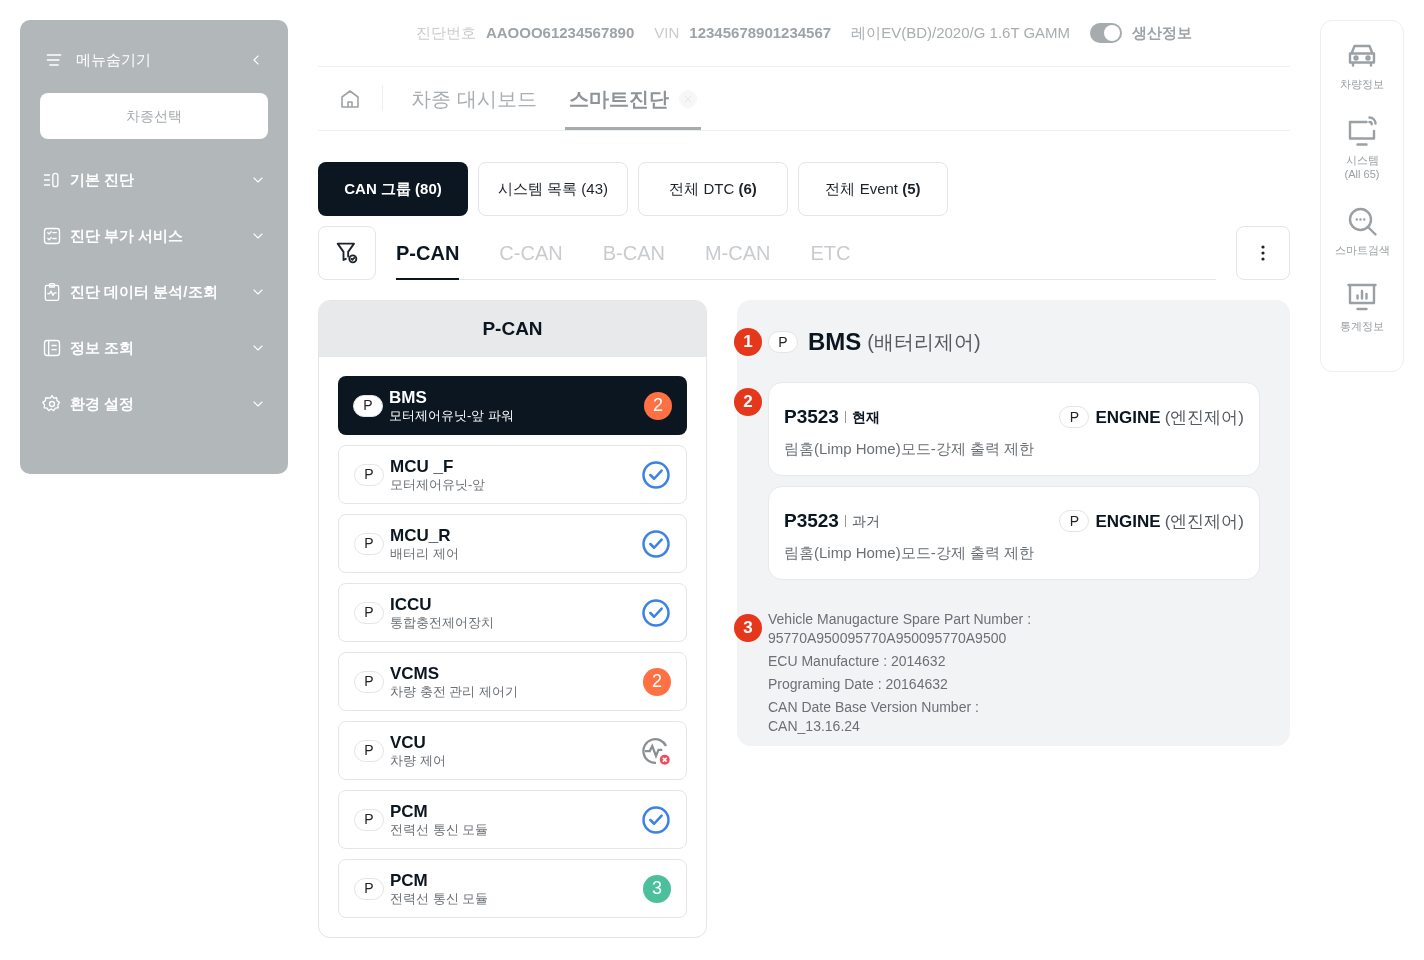  I want to click on toggle-label: 생산정보, so click(1162, 32).